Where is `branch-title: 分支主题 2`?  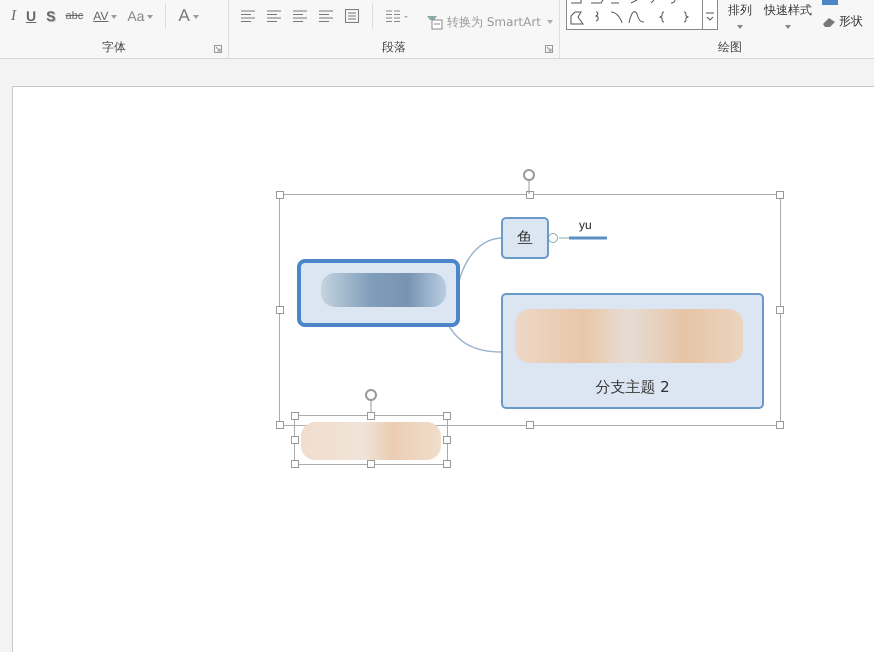 branch-title: 分支主题 2 is located at coordinates (632, 387).